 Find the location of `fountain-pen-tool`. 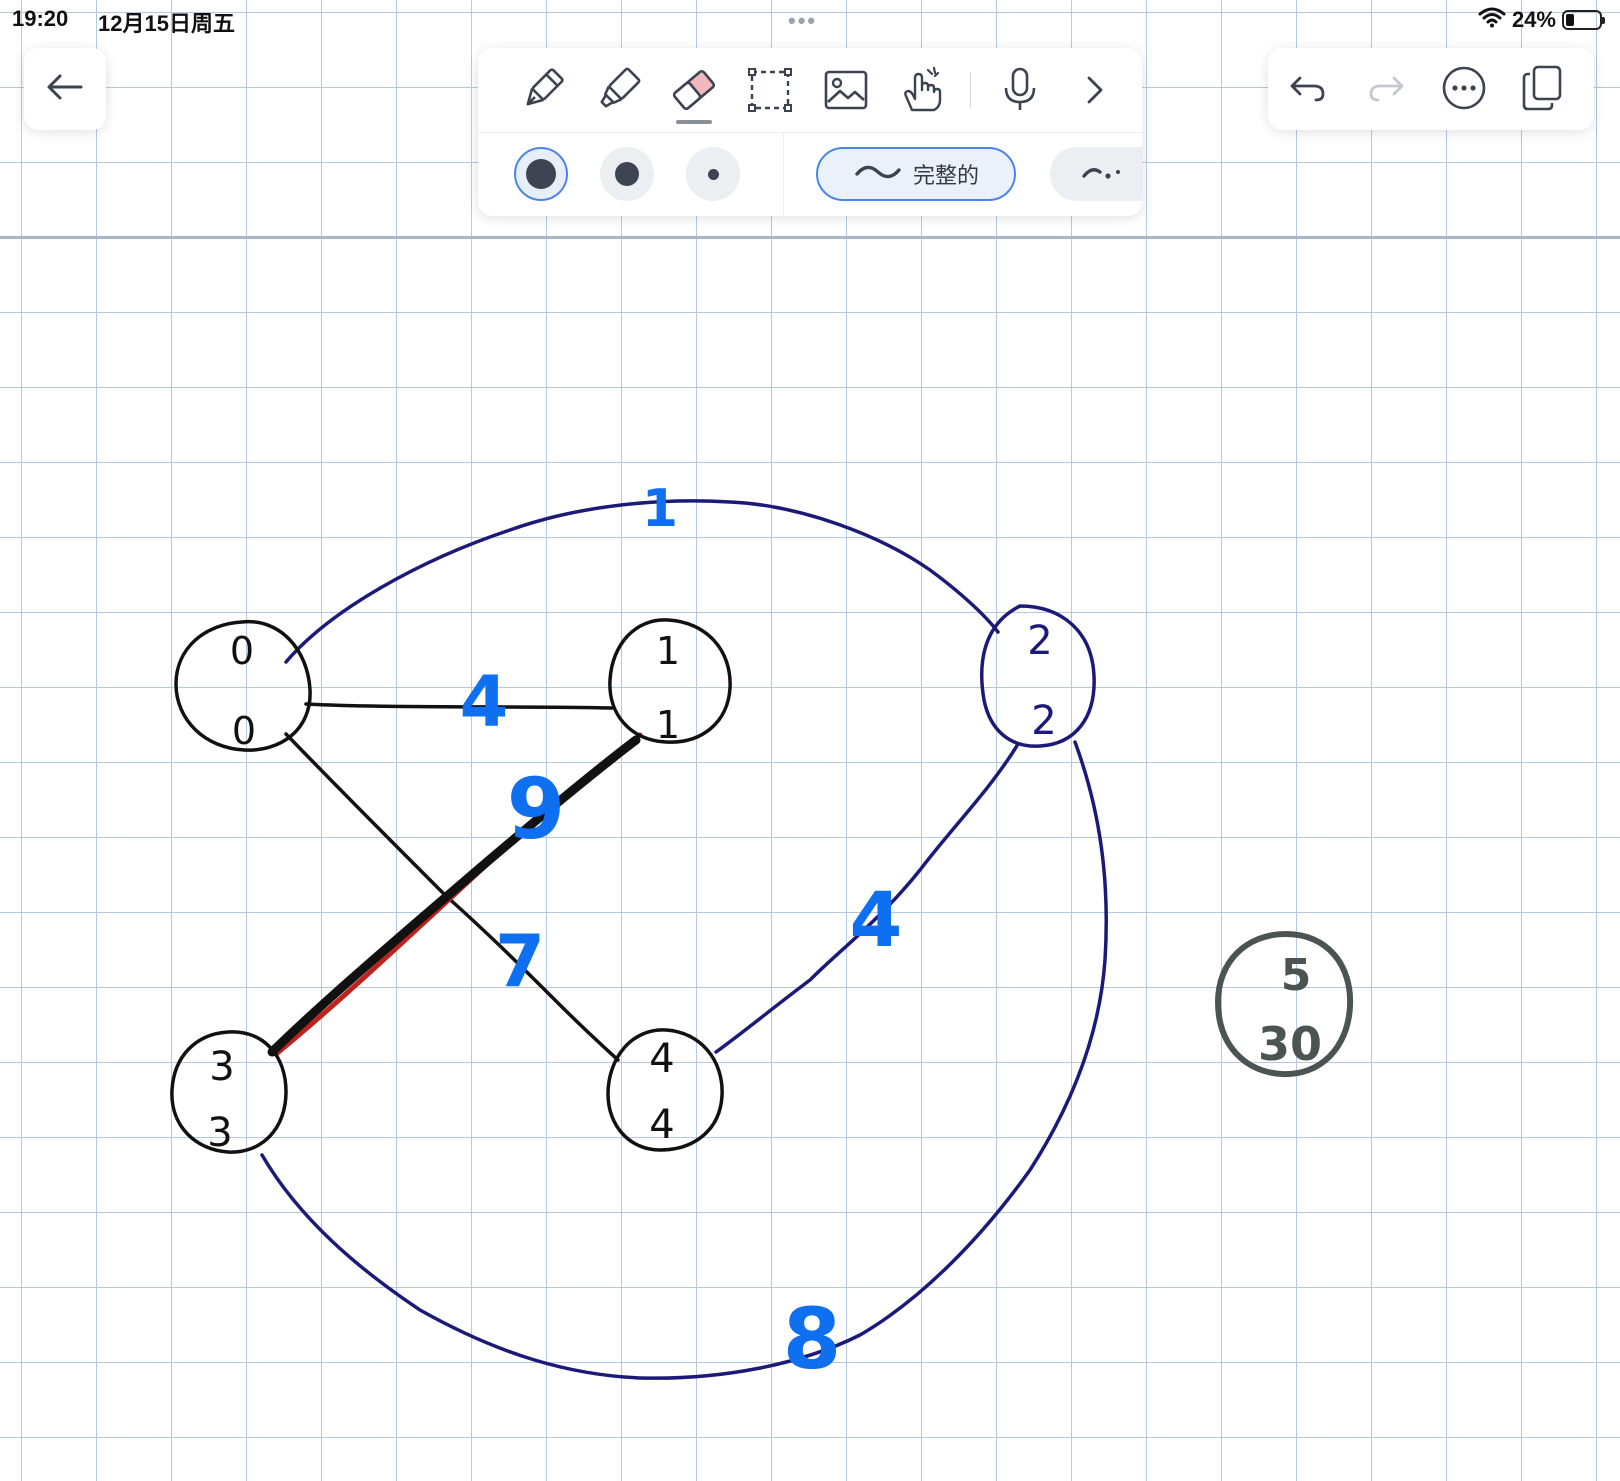

fountain-pen-tool is located at coordinates (542, 92).